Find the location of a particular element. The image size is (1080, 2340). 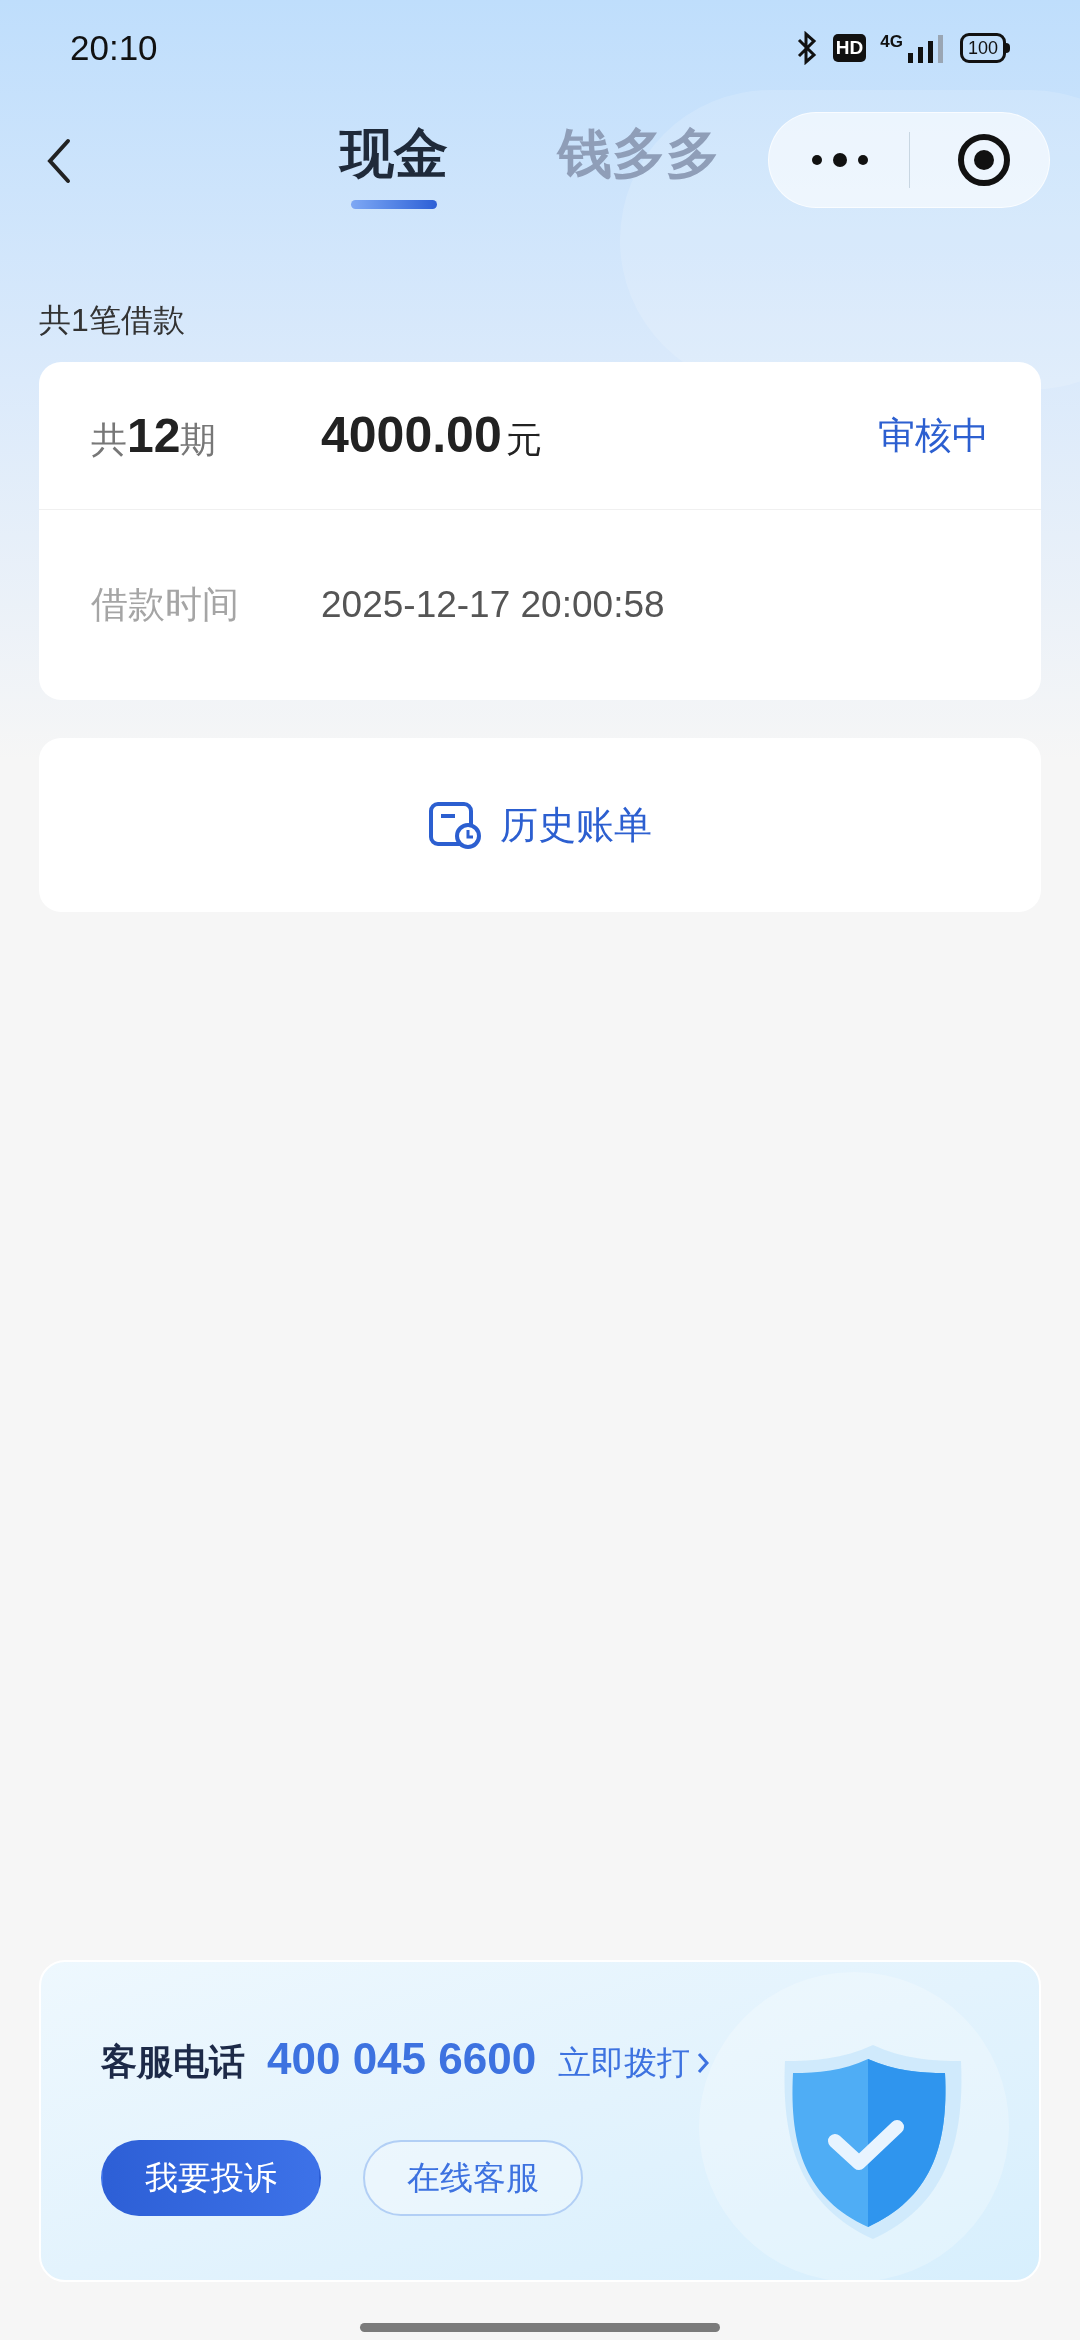

more-icon is located at coordinates (840, 160).